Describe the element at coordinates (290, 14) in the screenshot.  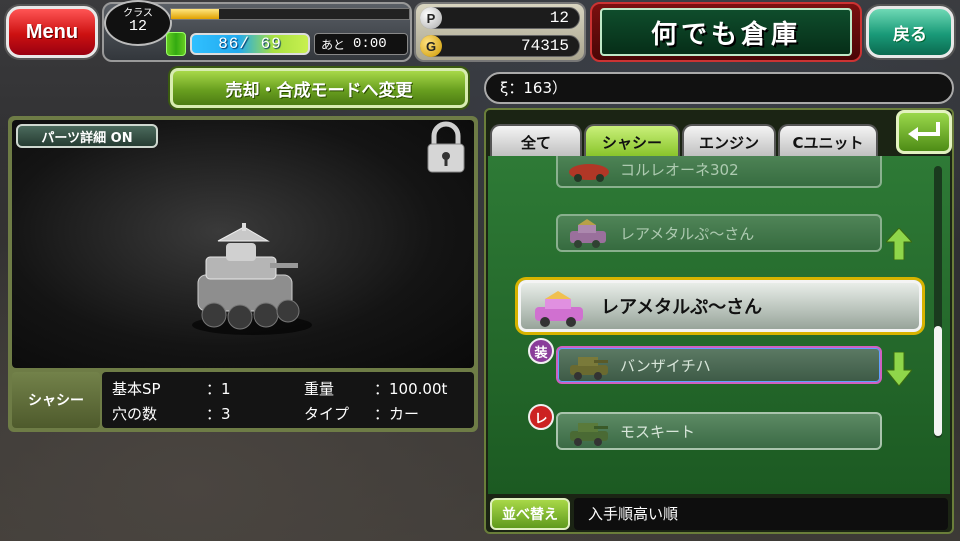
I see `xp-bar` at that location.